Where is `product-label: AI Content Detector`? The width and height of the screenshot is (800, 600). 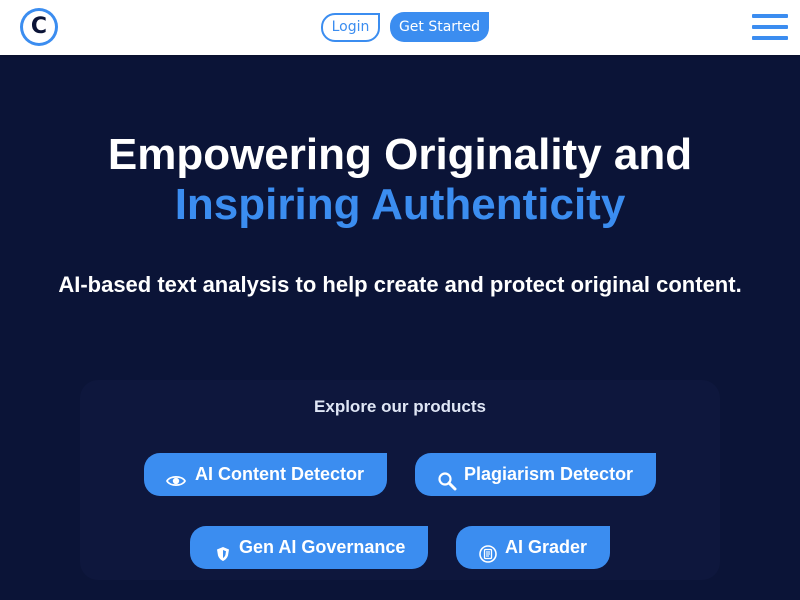 product-label: AI Content Detector is located at coordinates (280, 474).